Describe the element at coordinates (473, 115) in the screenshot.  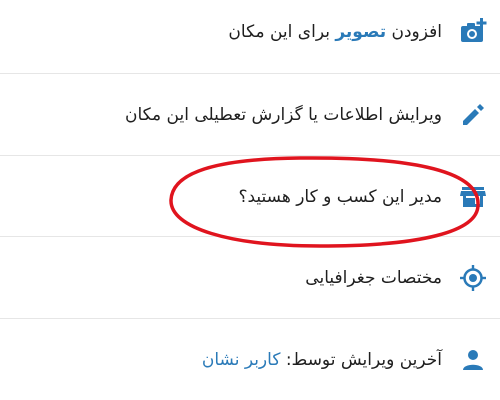
I see `pencil-icon` at that location.